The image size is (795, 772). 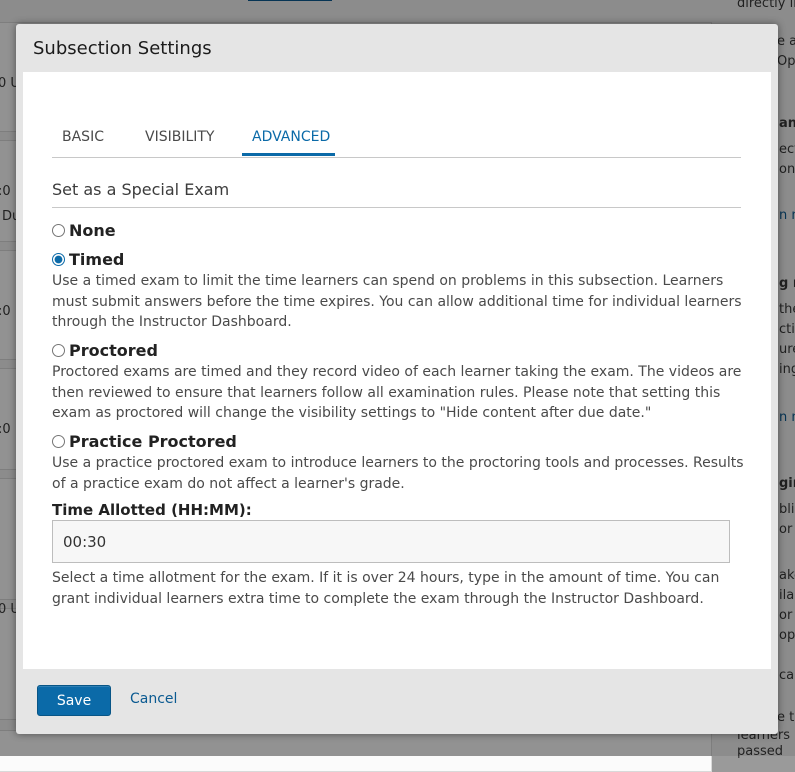 What do you see at coordinates (396, 143) in the screenshot?
I see `settings-tabs: BASIC VISIBILITY ADVANCED` at bounding box center [396, 143].